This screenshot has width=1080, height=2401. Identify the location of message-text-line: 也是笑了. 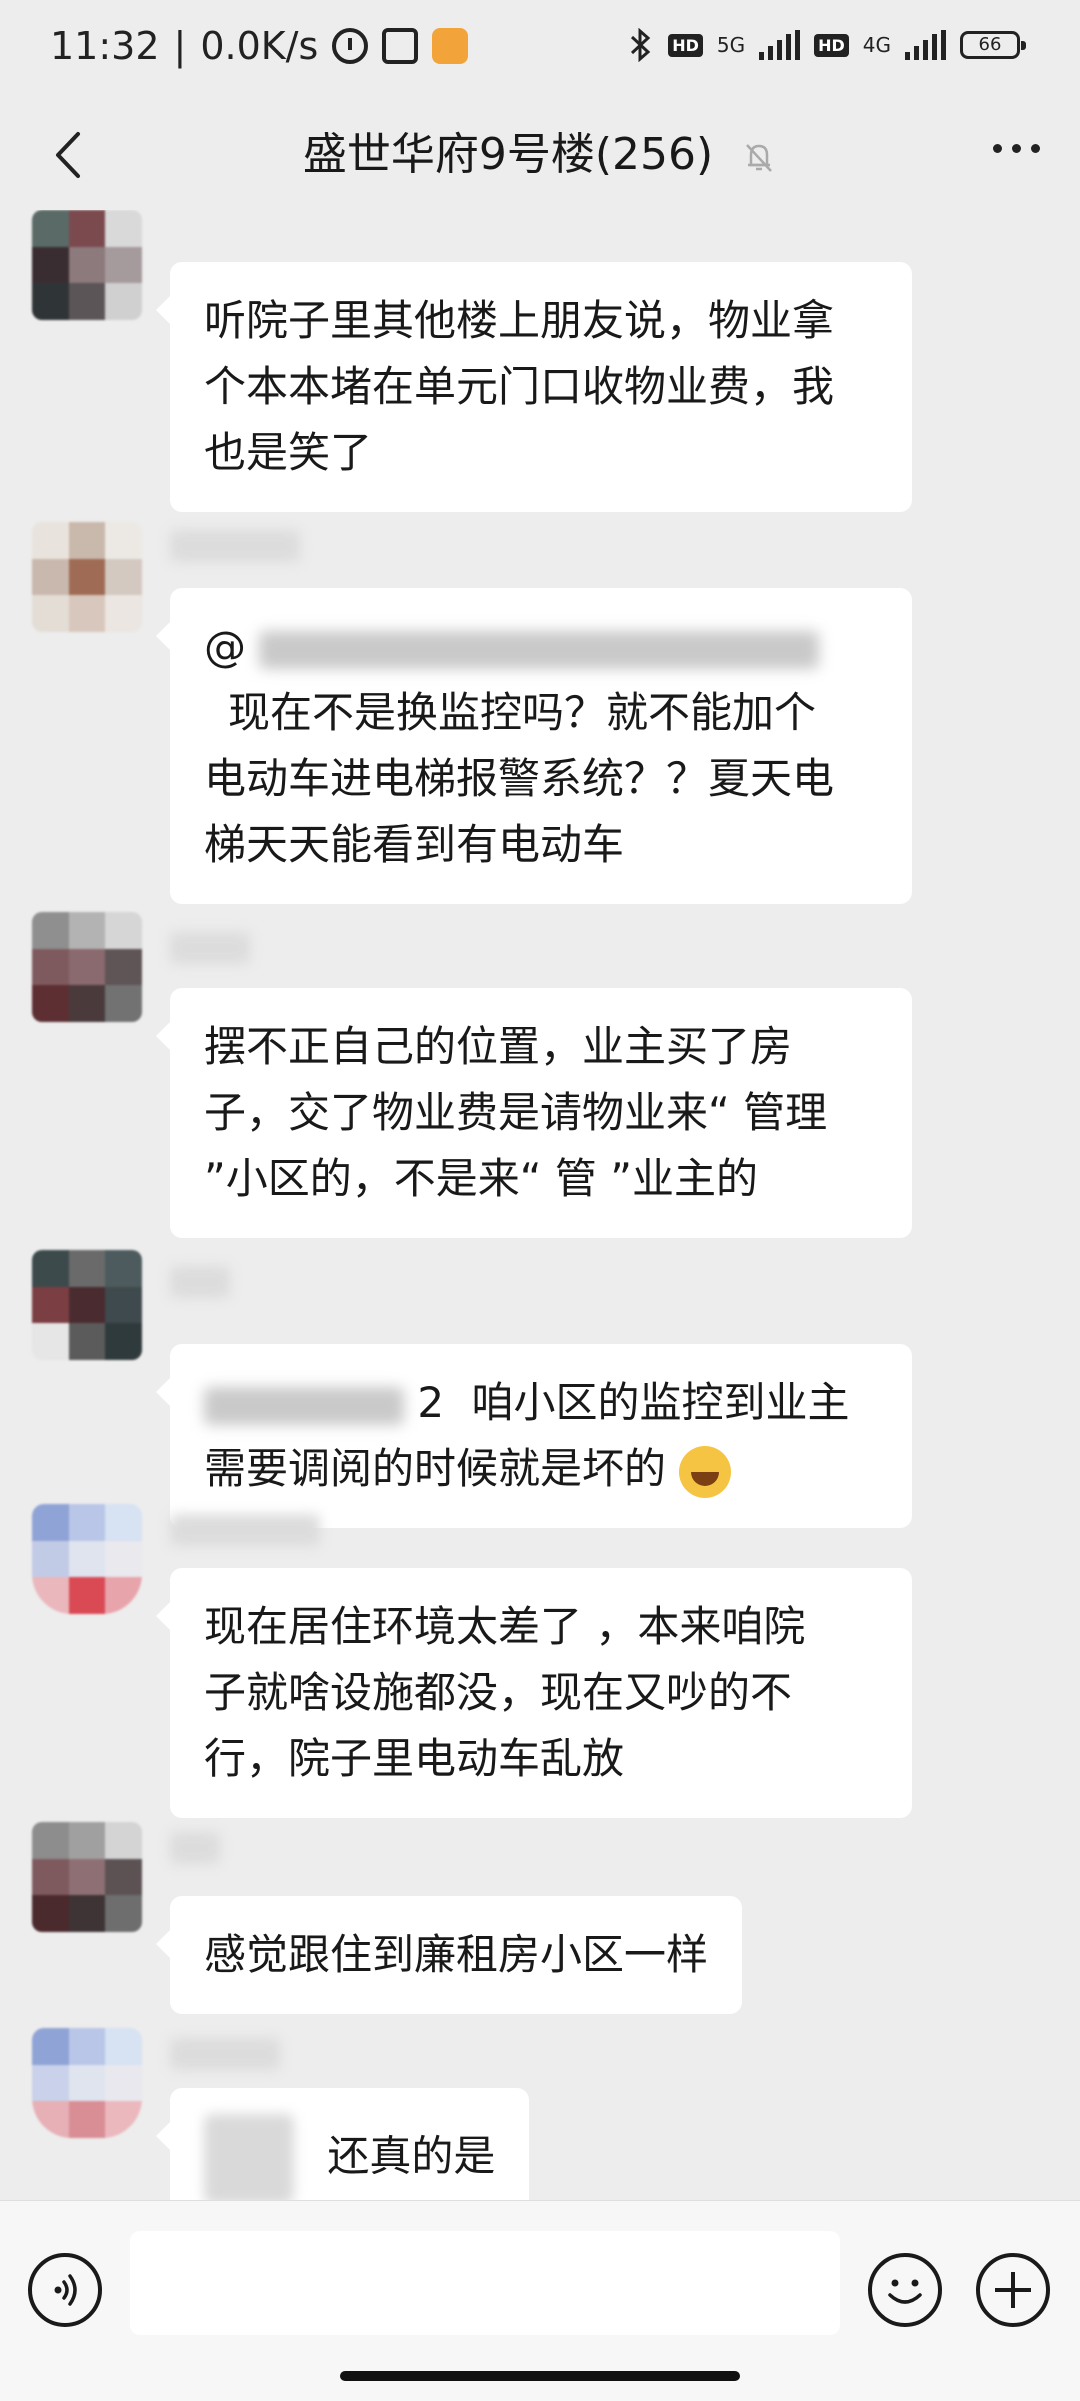
(288, 452).